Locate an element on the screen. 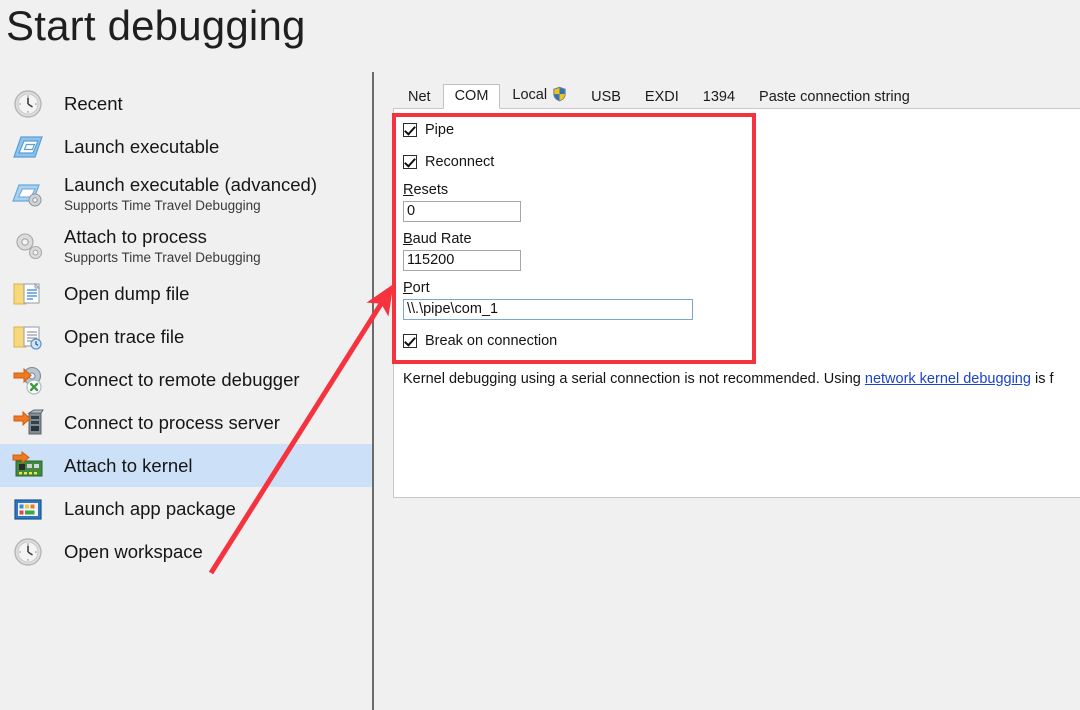 Image resolution: width=1080 pixels, height=710 pixels. process-server-icon is located at coordinates (28, 423).